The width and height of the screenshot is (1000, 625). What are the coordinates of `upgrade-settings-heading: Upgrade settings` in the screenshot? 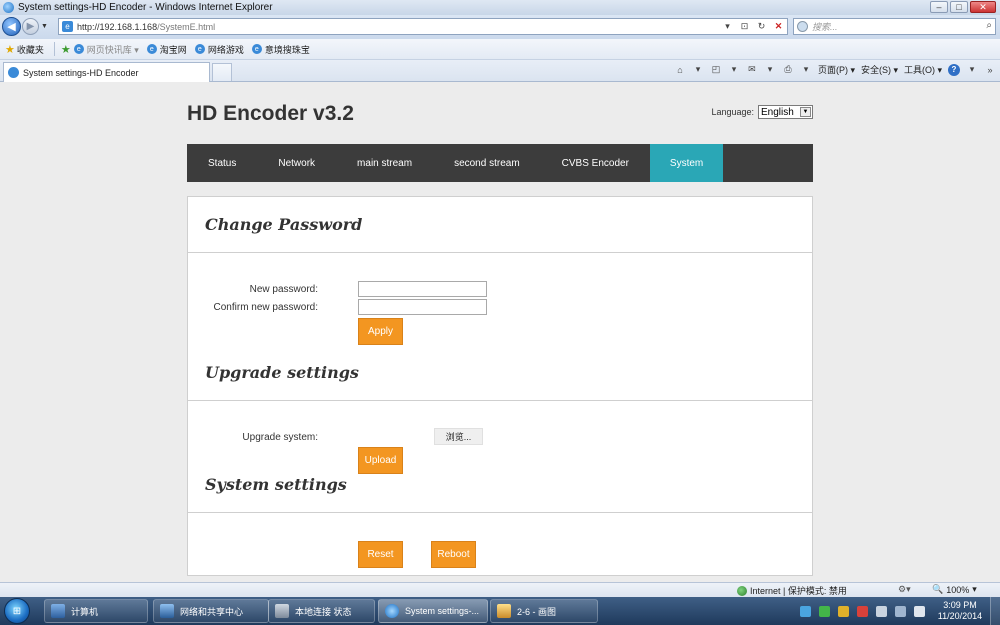 It's located at (282, 372).